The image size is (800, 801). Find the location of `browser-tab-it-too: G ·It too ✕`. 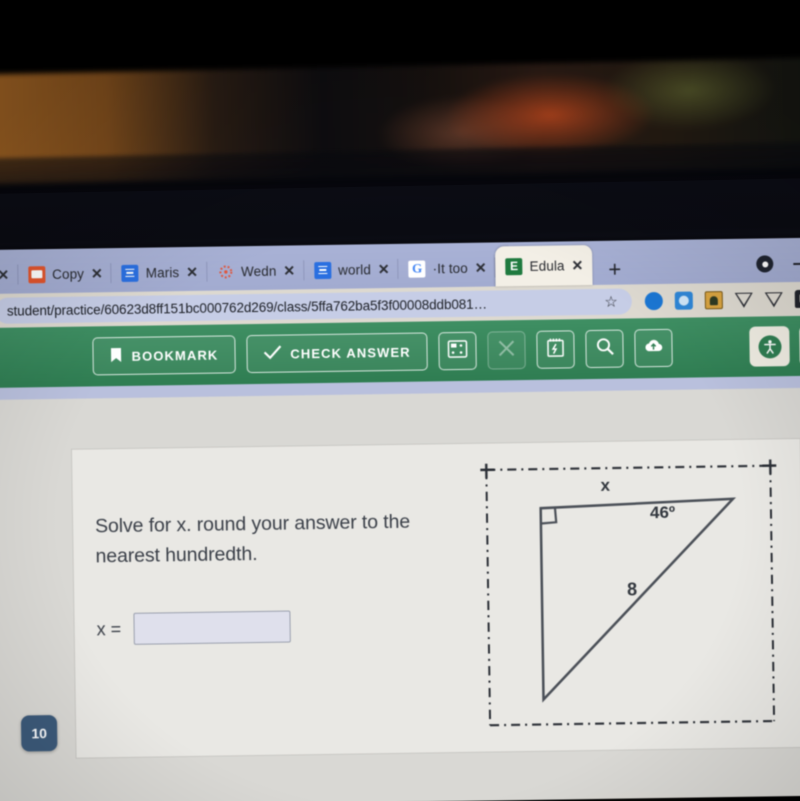

browser-tab-it-too: G ·It too ✕ is located at coordinates (447, 267).